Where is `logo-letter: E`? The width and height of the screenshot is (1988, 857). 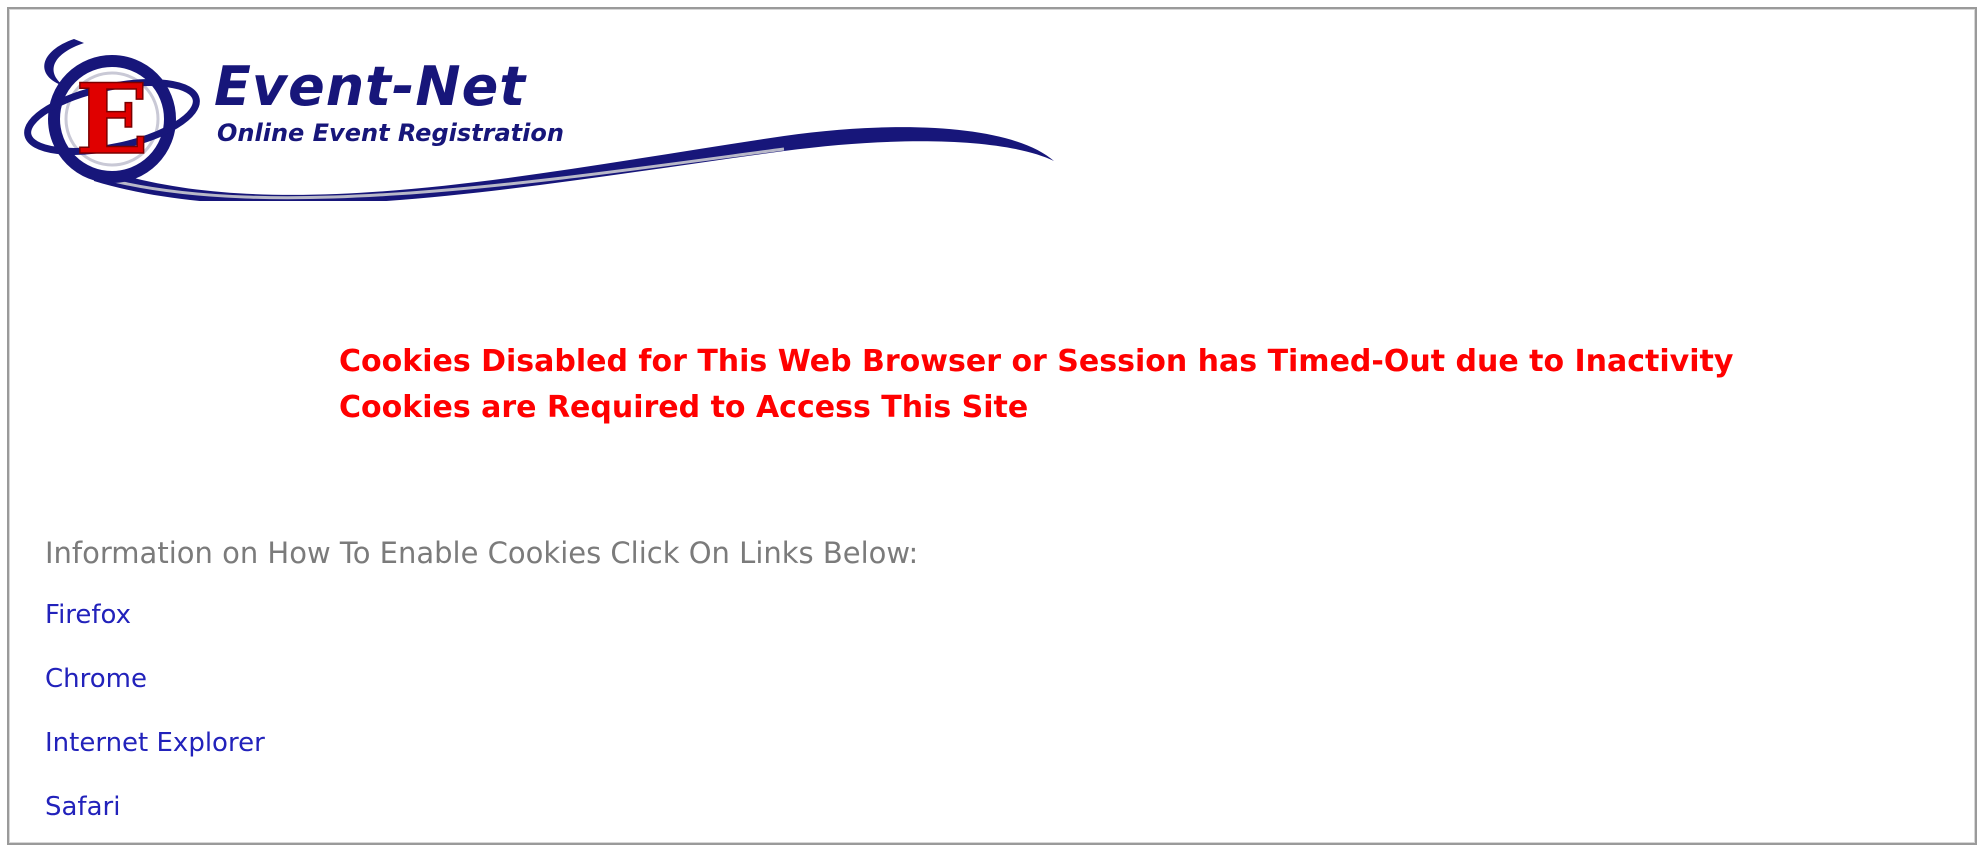
logo-letter: E is located at coordinates (111, 119).